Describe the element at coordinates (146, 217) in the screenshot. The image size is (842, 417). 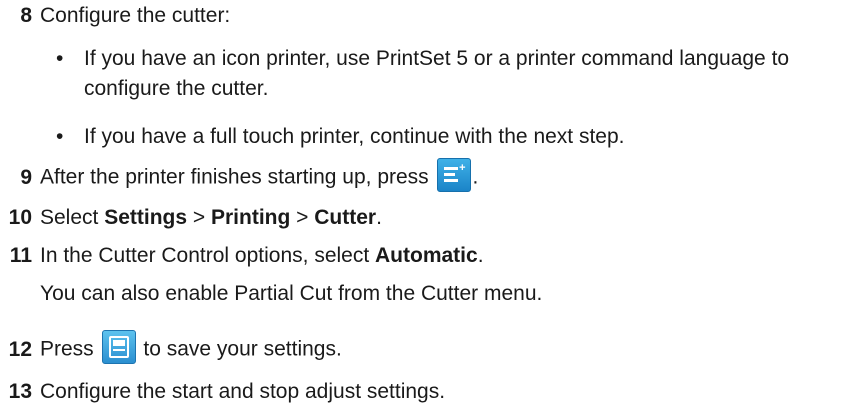
I see `menu-path-settings: Settings` at that location.